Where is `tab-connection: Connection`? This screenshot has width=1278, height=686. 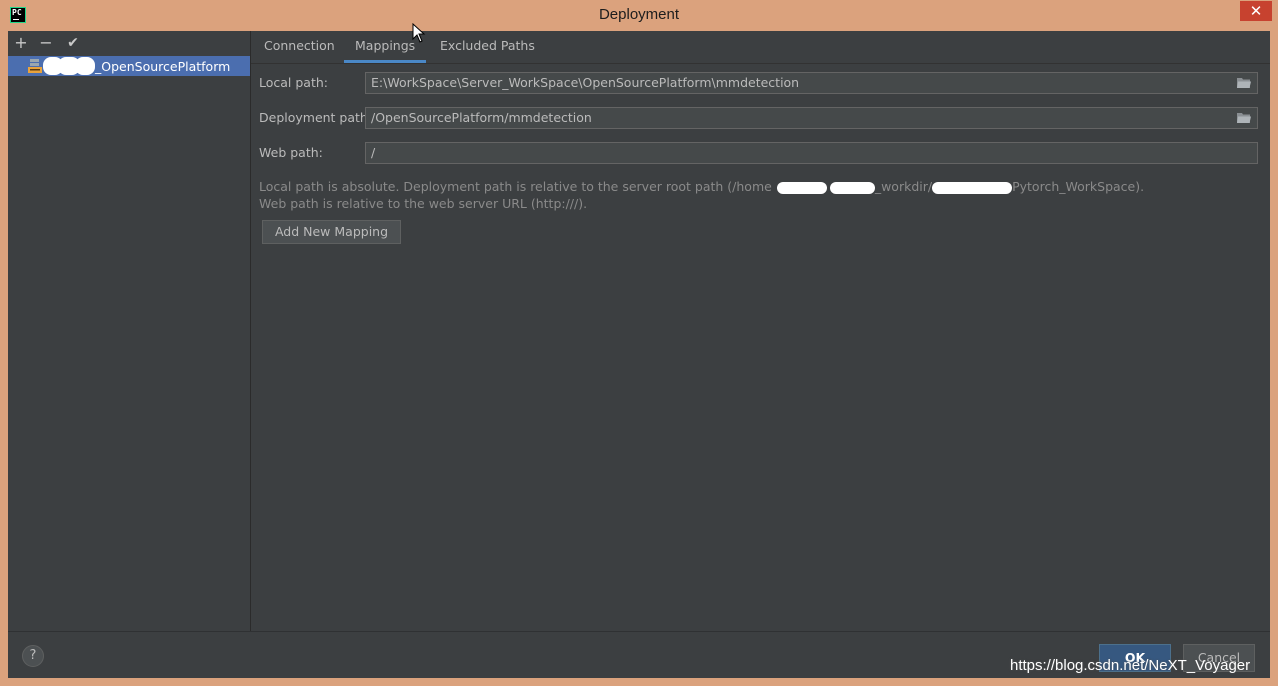 tab-connection: Connection is located at coordinates (299, 50).